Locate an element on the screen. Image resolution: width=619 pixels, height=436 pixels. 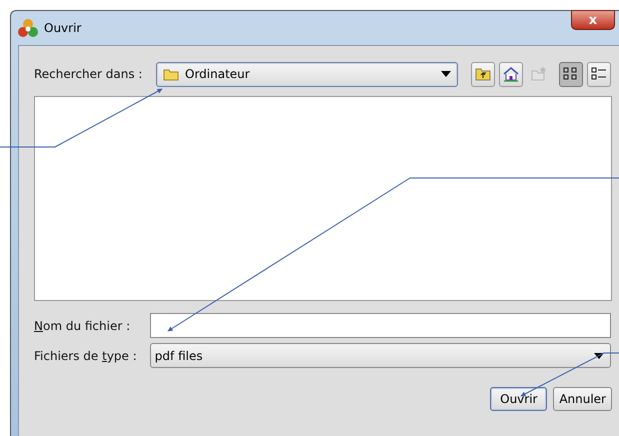
file-name-label: Nom du fichier : is located at coordinates (83, 325).